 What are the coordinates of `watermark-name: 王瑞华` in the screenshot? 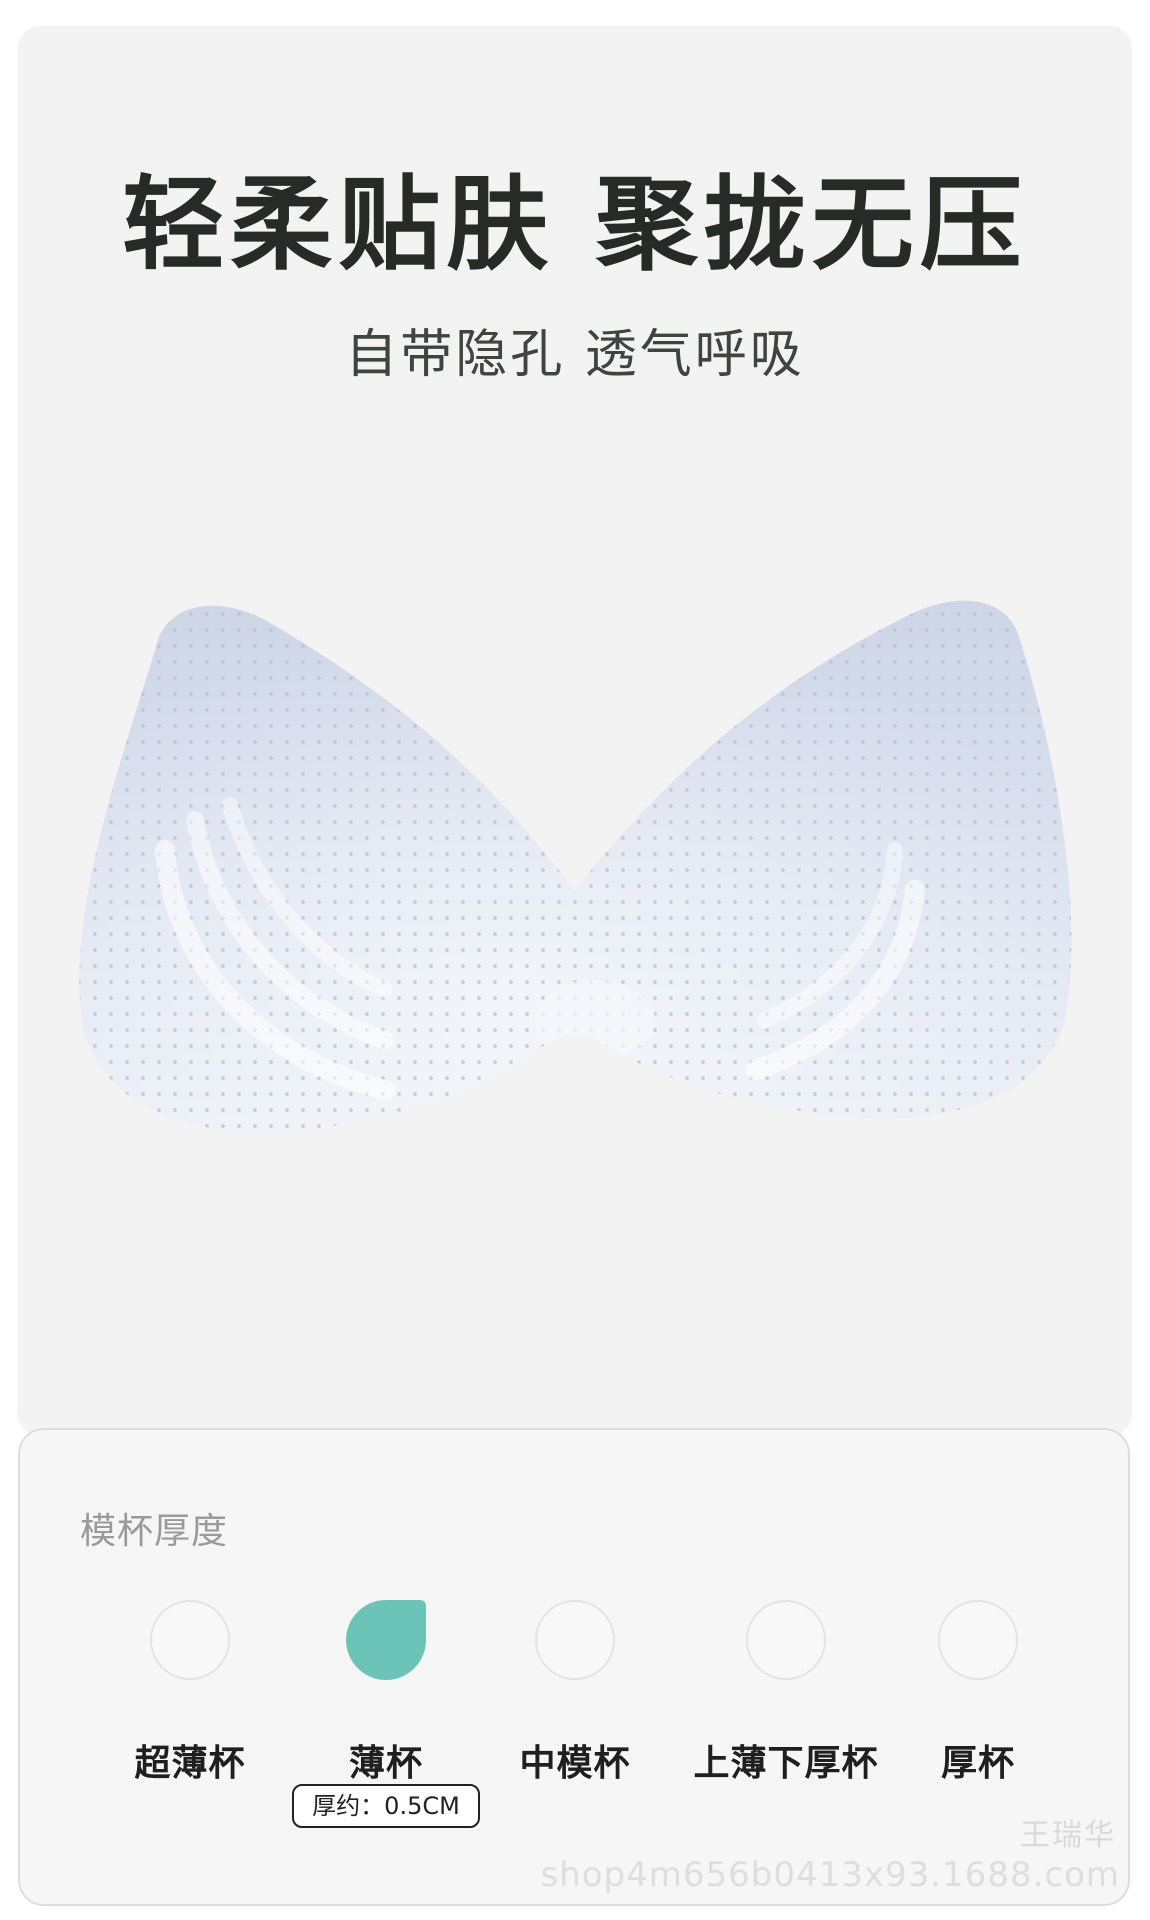 It's located at (1068, 1835).